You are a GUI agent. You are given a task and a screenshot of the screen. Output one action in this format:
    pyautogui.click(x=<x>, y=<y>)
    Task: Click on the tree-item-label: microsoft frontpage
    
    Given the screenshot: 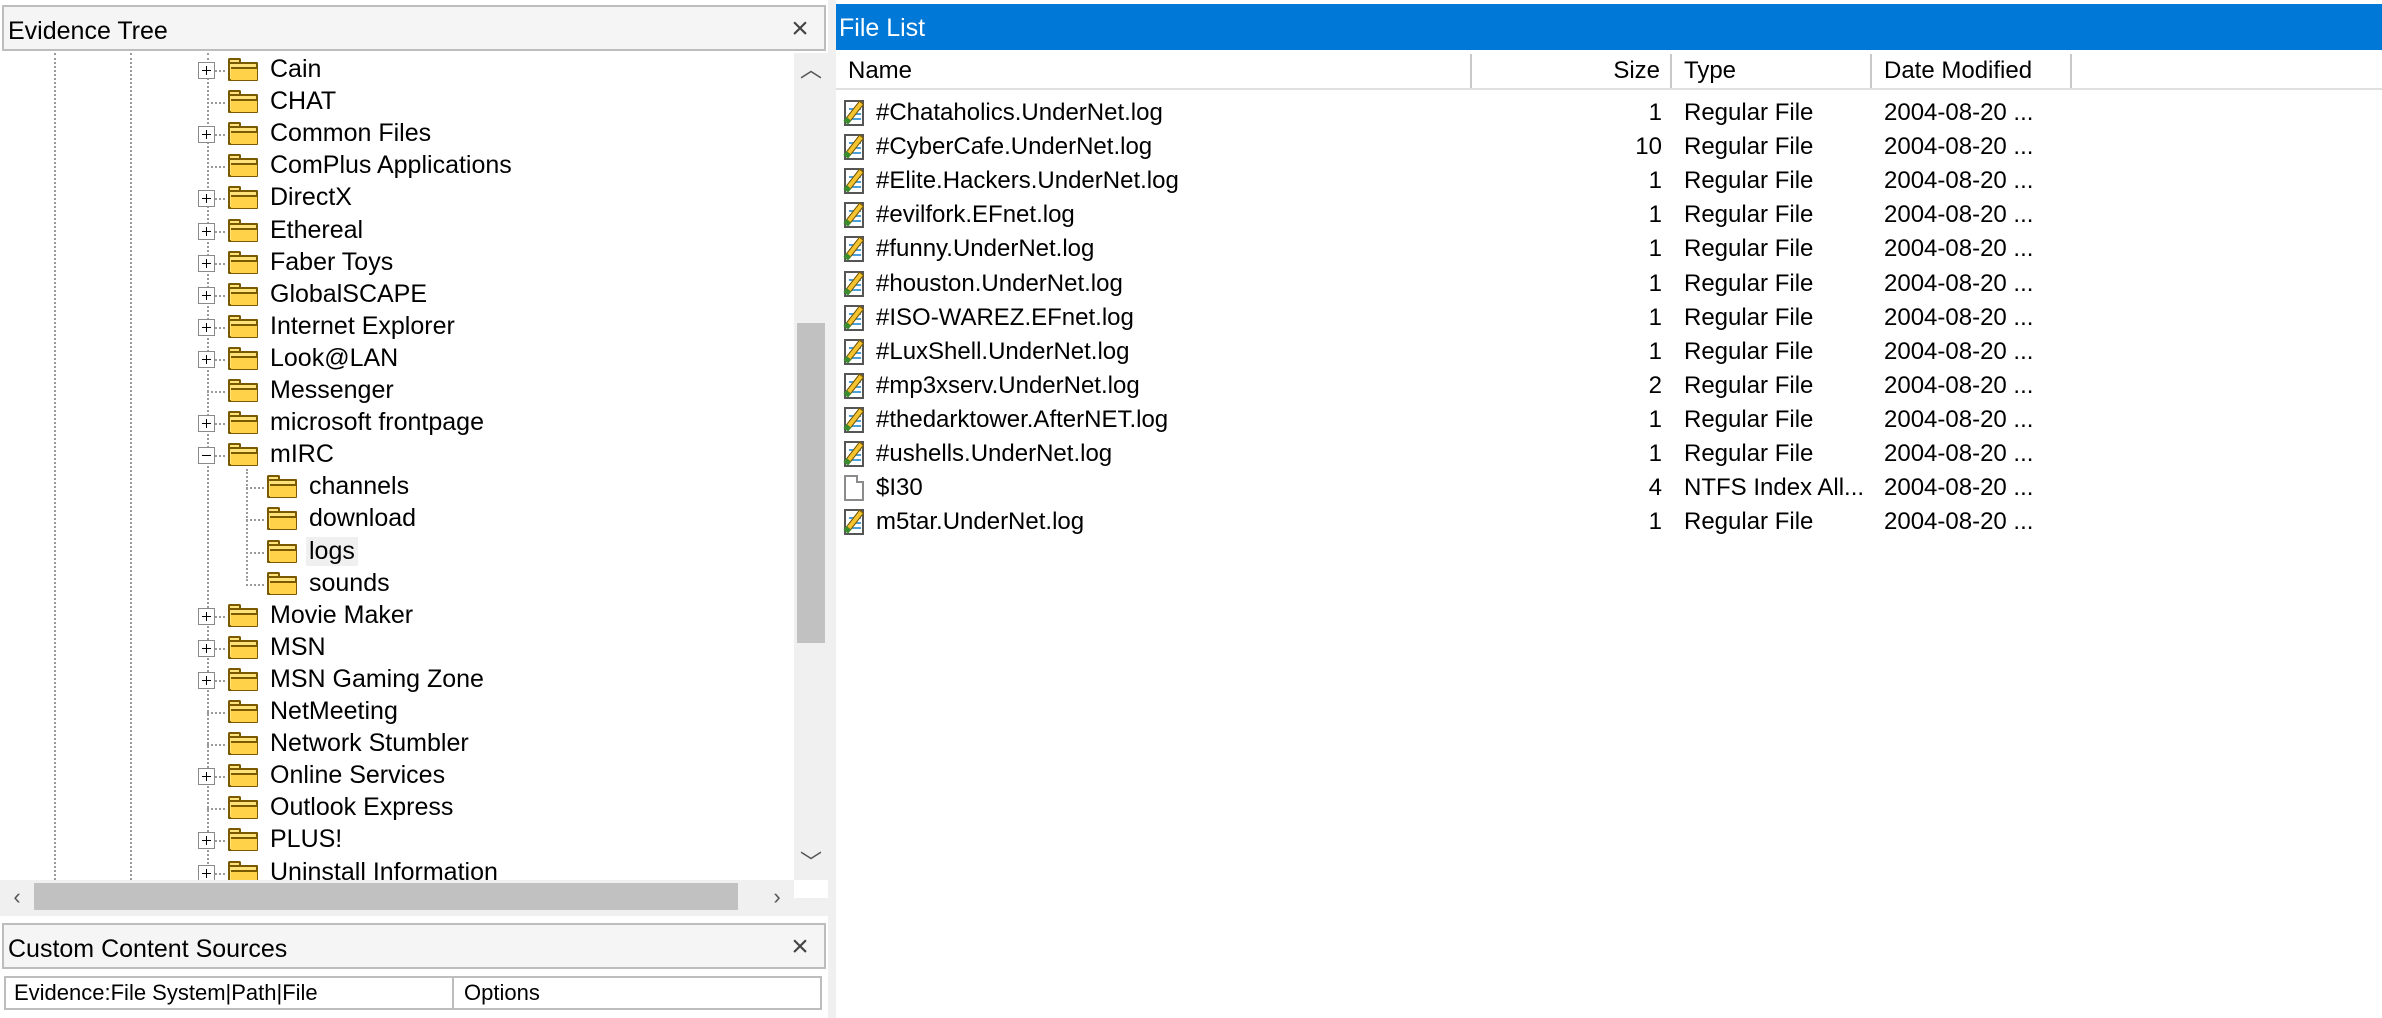 What is the action you would take?
    pyautogui.click(x=377, y=422)
    